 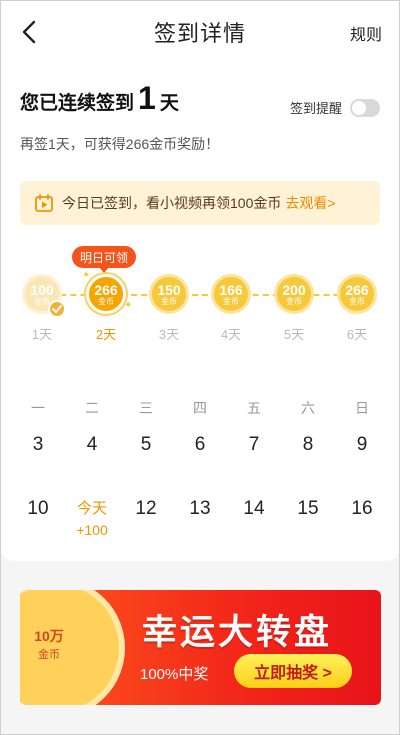 I want to click on streak-summary: 您已连续签到 1 天, so click(x=99, y=98).